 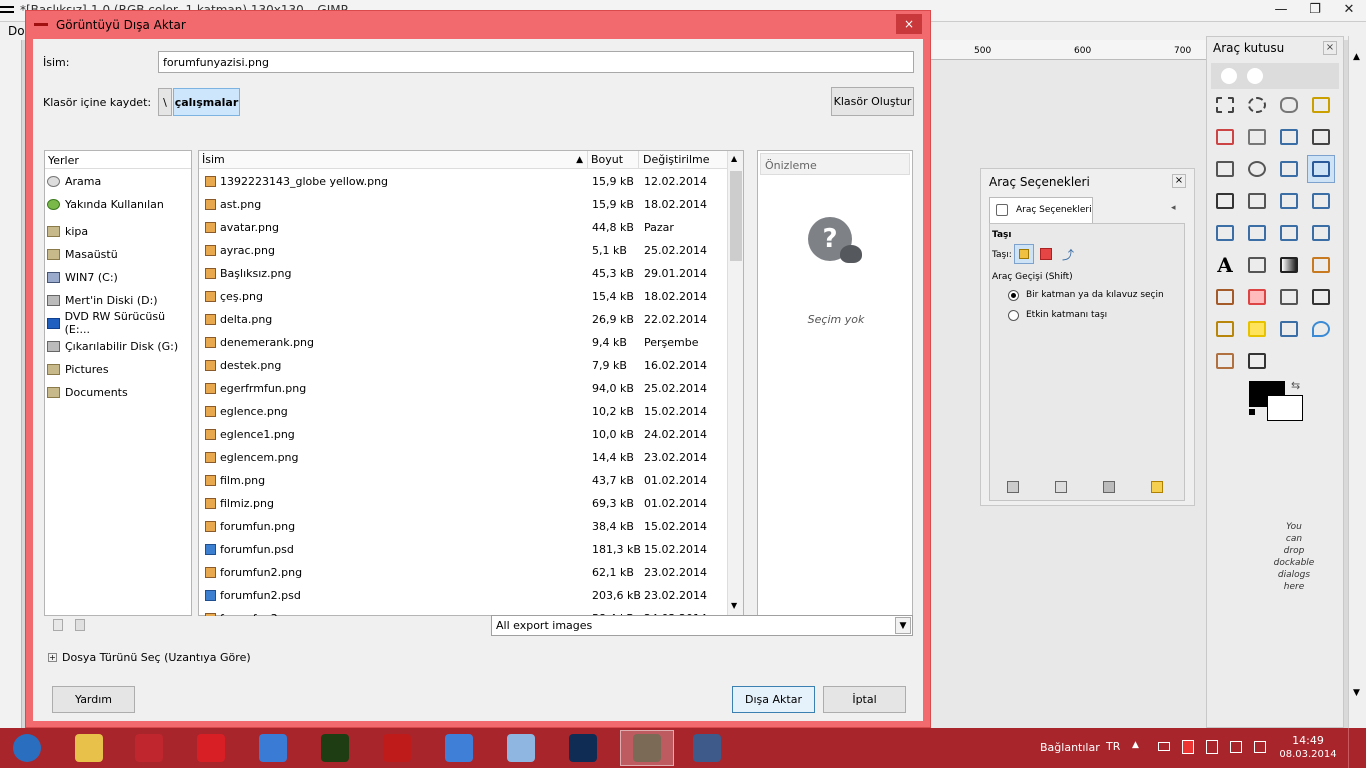 I want to click on pencil-tool-icon, so click(x=1321, y=265).